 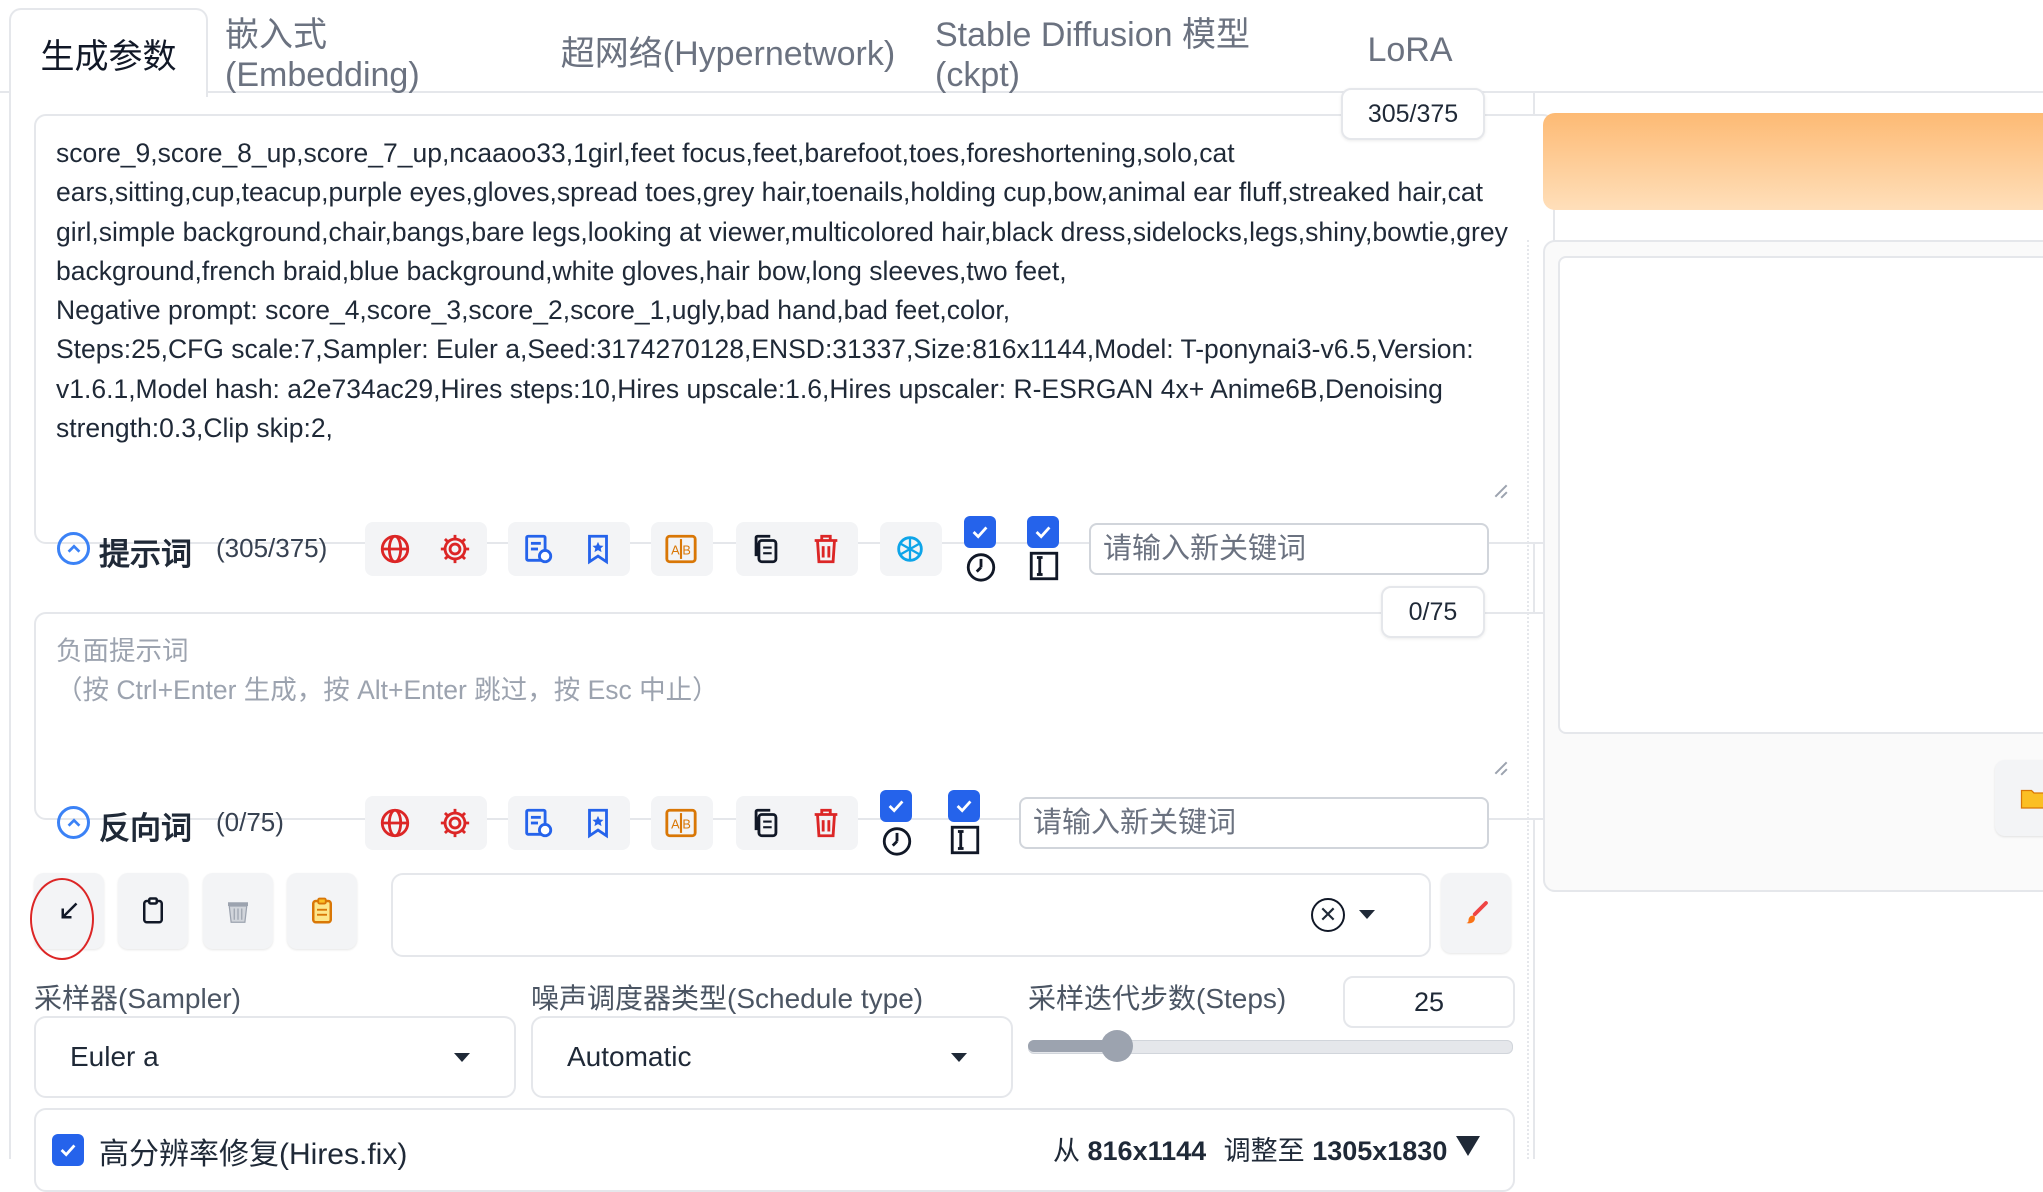 I want to click on tab-ckpt: Stable Diffusion 模型(ckpt), so click(x=1130, y=51).